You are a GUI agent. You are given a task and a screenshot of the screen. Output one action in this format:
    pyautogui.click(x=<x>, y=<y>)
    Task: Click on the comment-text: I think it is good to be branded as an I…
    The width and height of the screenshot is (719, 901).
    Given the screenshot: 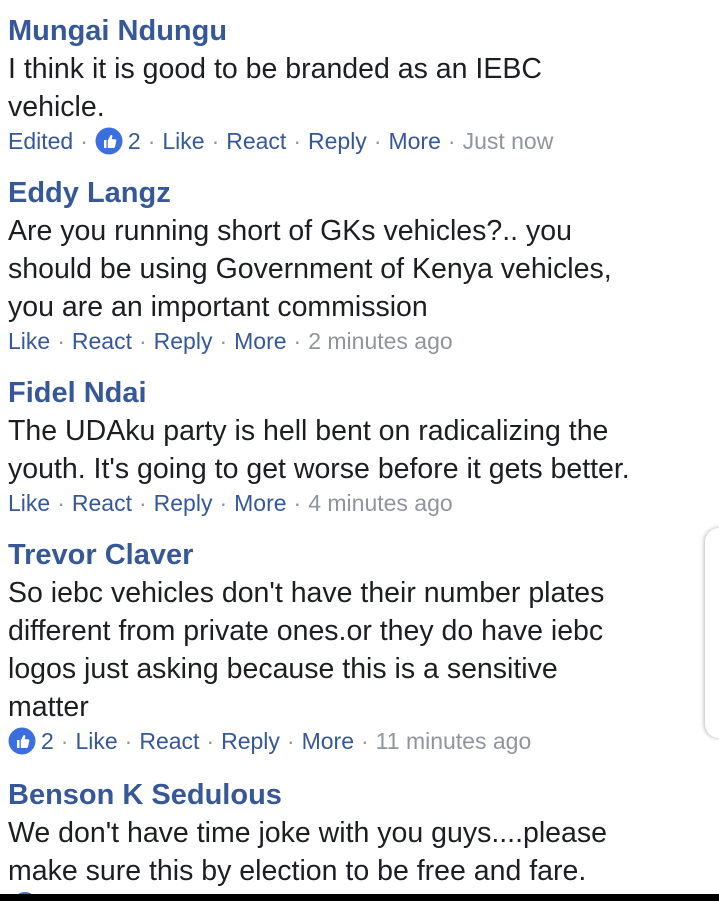 What is the action you would take?
    pyautogui.click(x=360, y=88)
    